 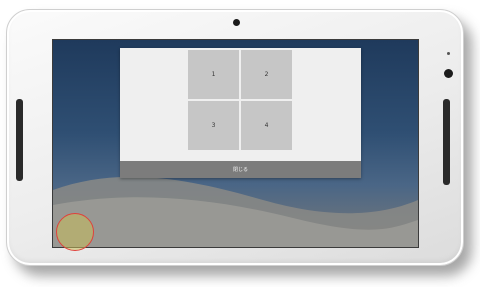 I want to click on right-side-button, so click(x=446, y=142).